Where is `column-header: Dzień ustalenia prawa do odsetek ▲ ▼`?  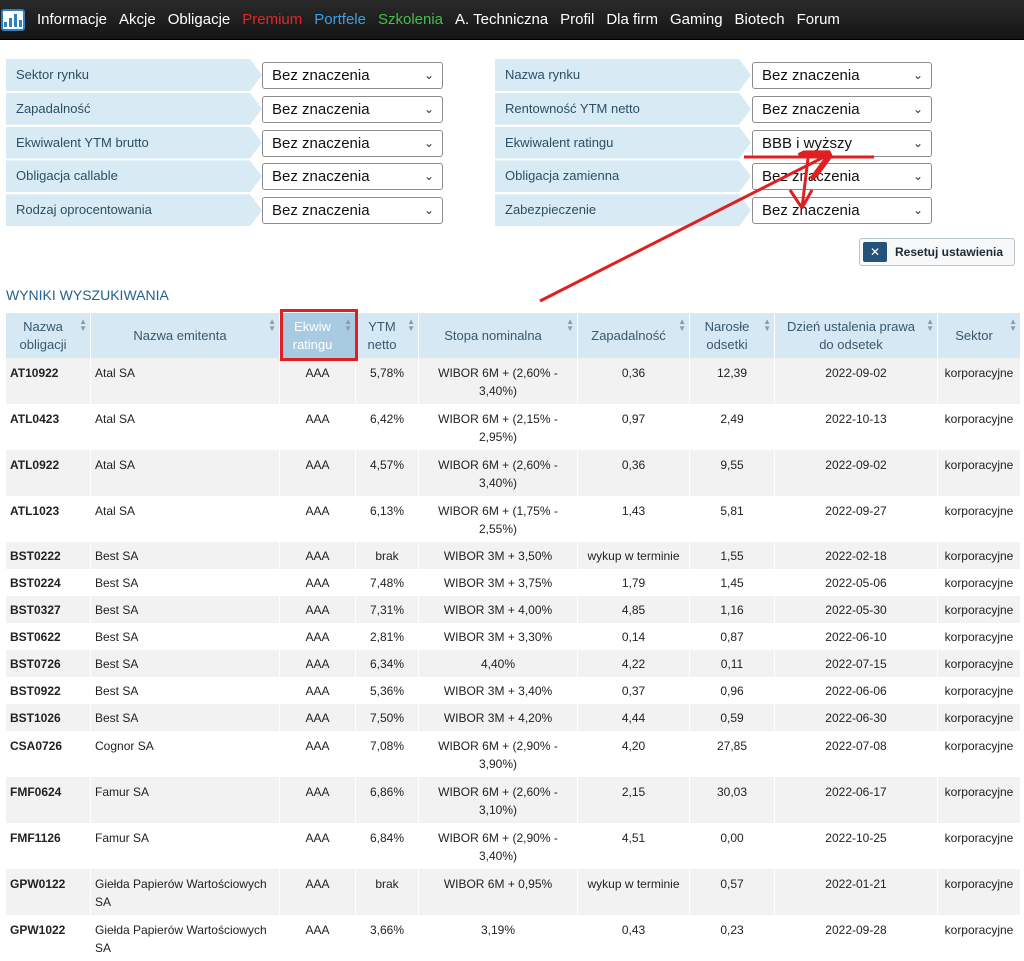
column-header: Dzień ustalenia prawa do odsetek ▲ ▼ is located at coordinates (856, 335).